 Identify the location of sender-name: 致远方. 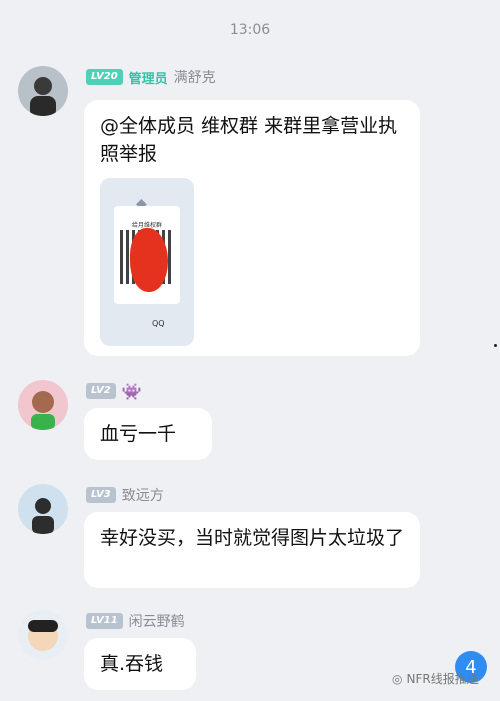
(143, 495).